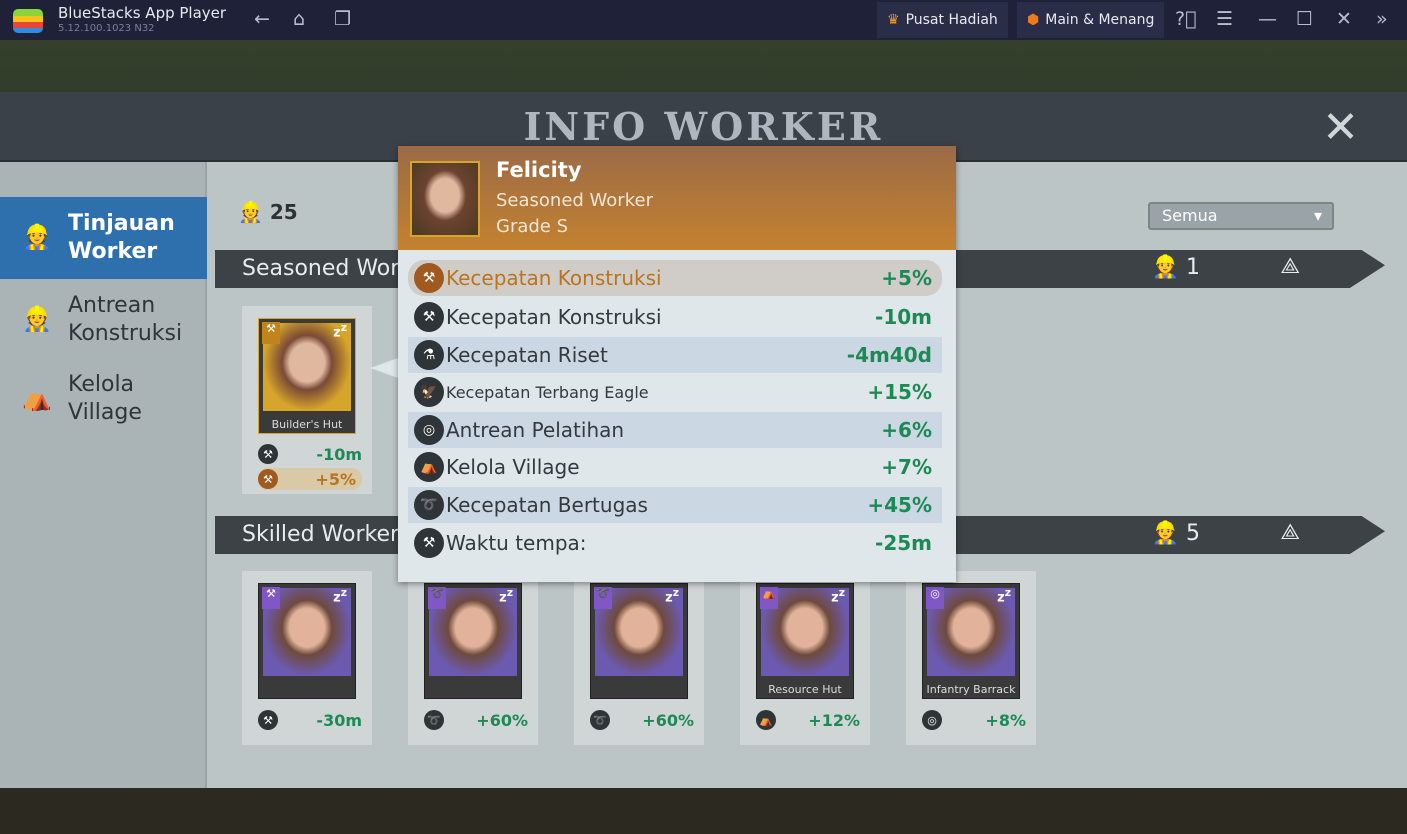  I want to click on chevron-down-icon: ▾, so click(1317, 215).